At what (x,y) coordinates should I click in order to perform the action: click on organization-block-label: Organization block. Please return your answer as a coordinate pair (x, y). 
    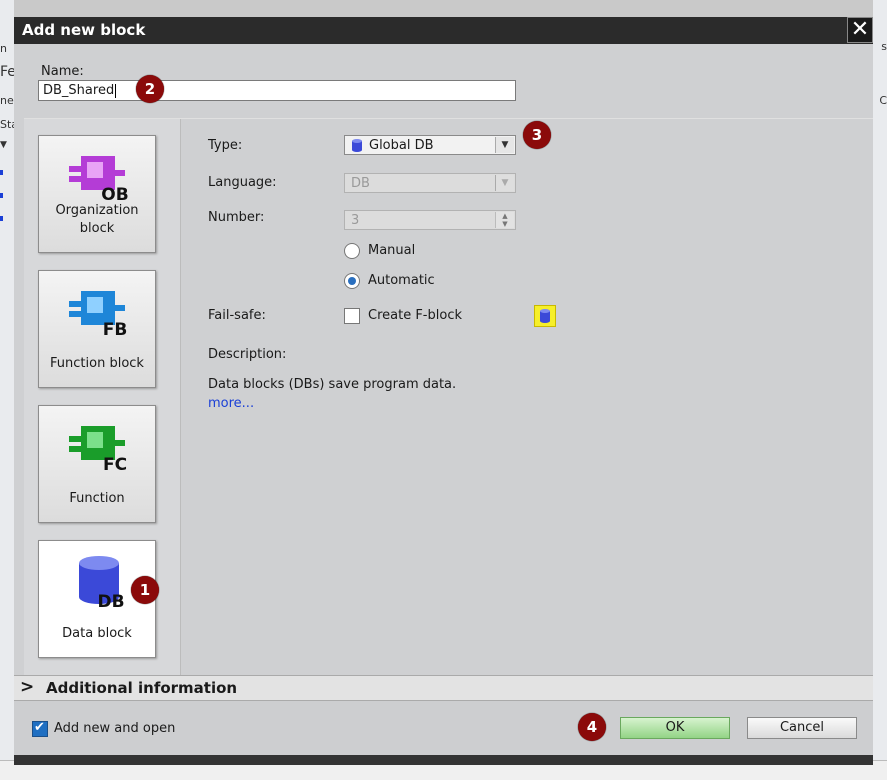
    Looking at the image, I should click on (97, 219).